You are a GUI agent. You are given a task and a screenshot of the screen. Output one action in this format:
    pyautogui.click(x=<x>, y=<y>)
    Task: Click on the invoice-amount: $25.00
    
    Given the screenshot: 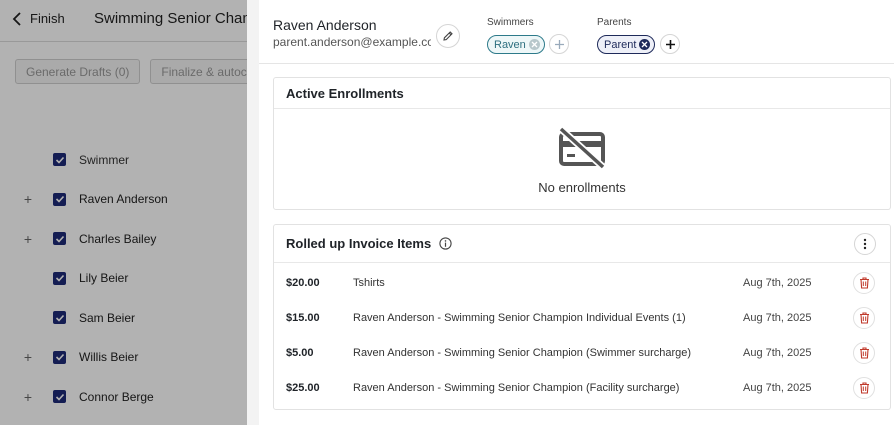 What is the action you would take?
    pyautogui.click(x=303, y=388)
    